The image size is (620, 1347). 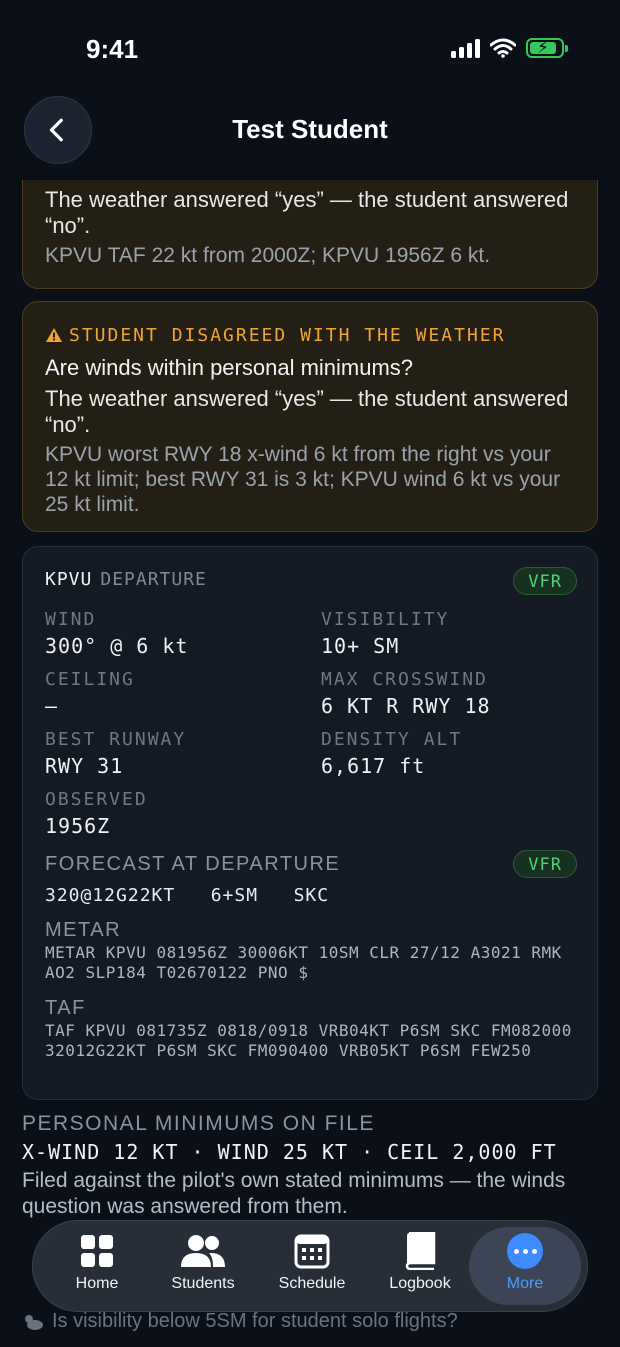 What do you see at coordinates (153, 579) in the screenshot?
I see `airport-role: DEPARTURE` at bounding box center [153, 579].